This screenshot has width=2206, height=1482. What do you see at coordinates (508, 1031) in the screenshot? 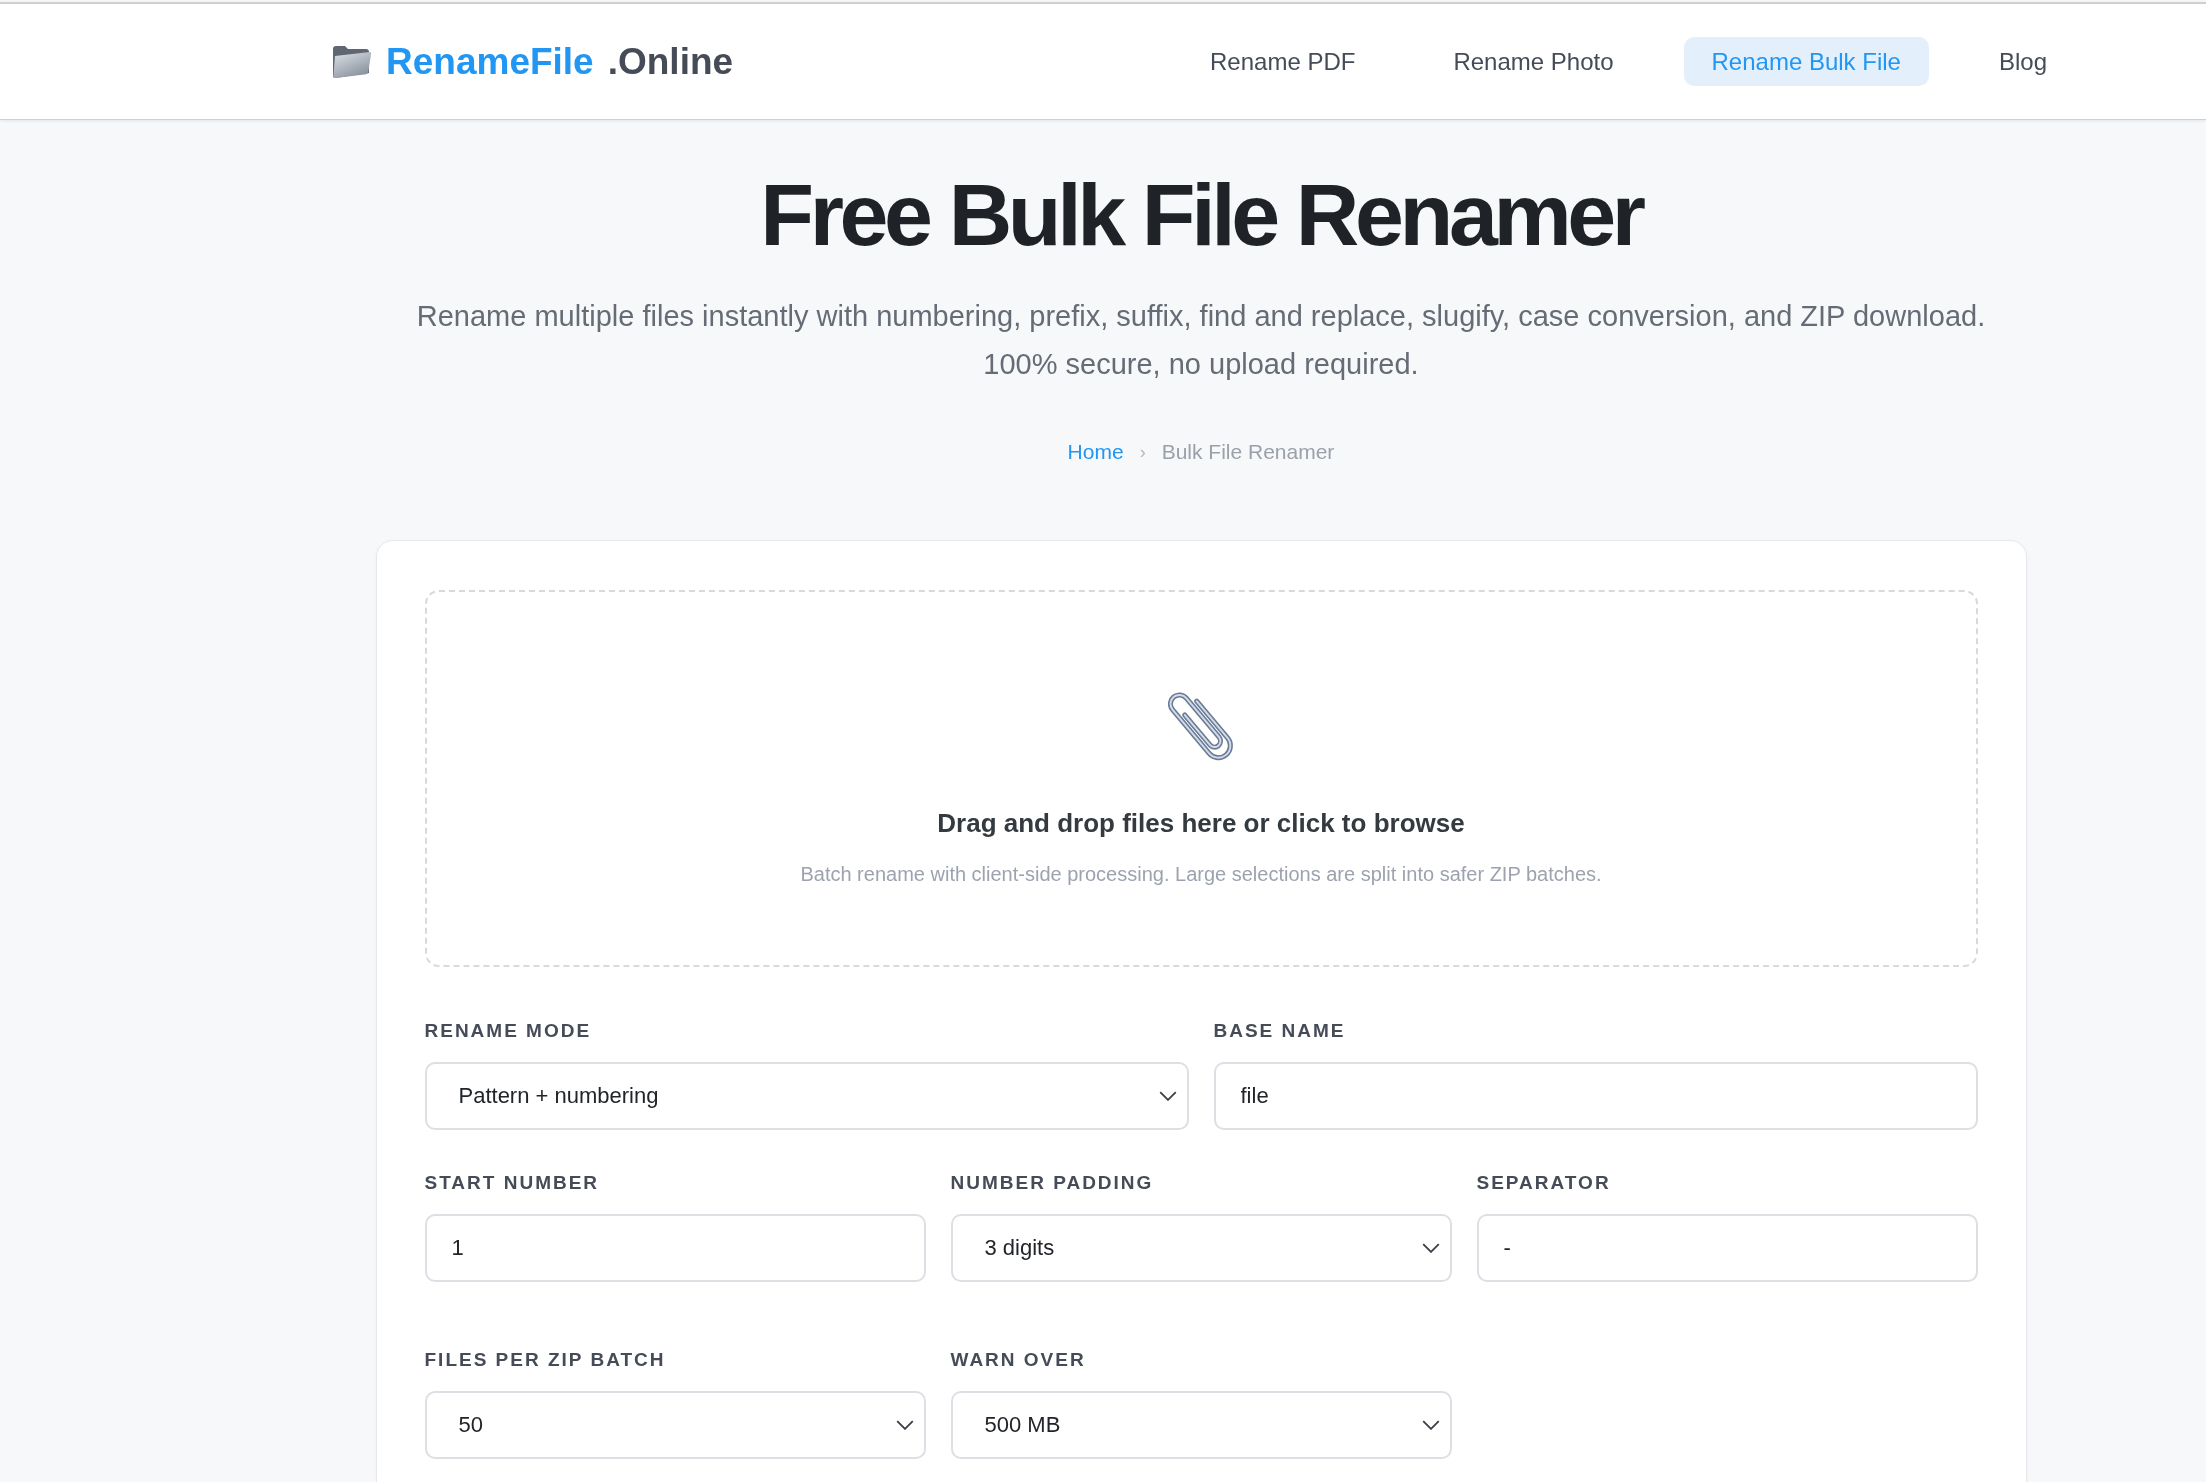
I see `field-label: RENAME MODE` at bounding box center [508, 1031].